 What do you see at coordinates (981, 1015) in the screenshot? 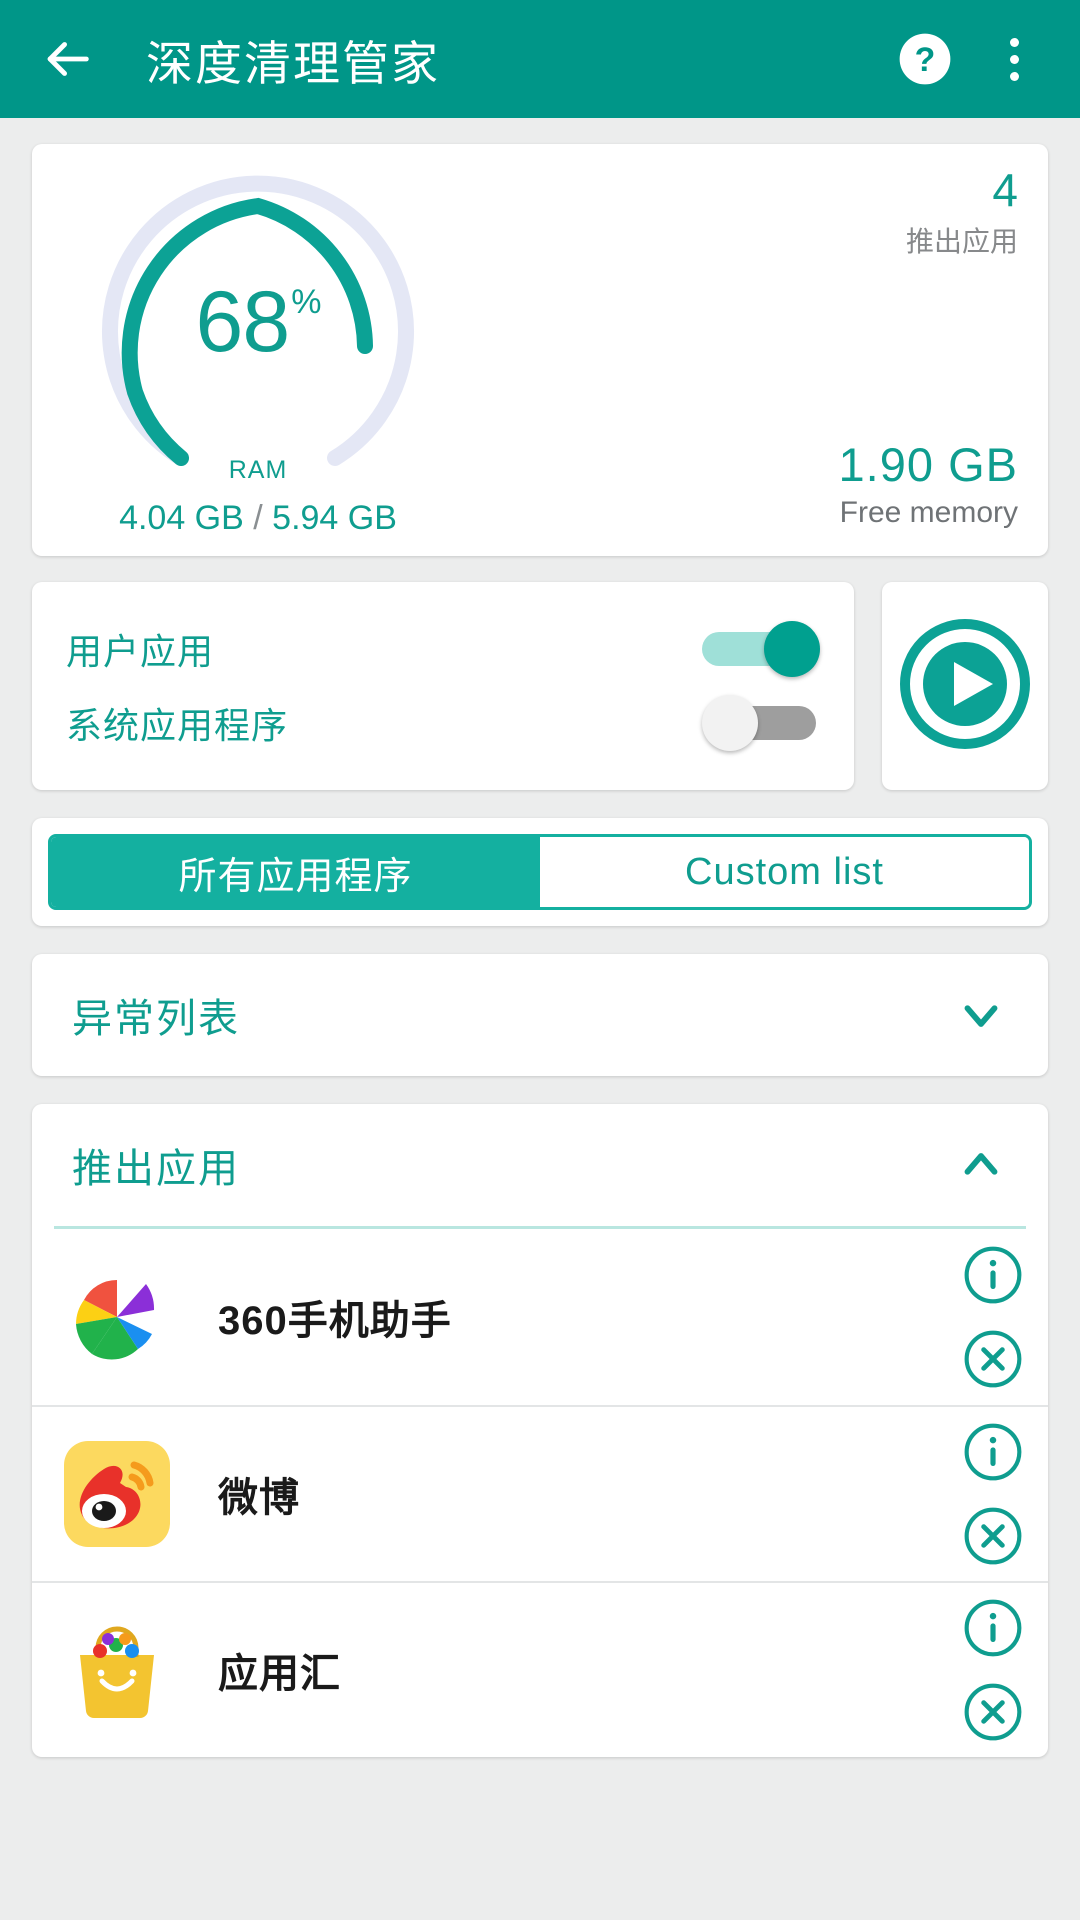
I see `chevron-down-icon` at bounding box center [981, 1015].